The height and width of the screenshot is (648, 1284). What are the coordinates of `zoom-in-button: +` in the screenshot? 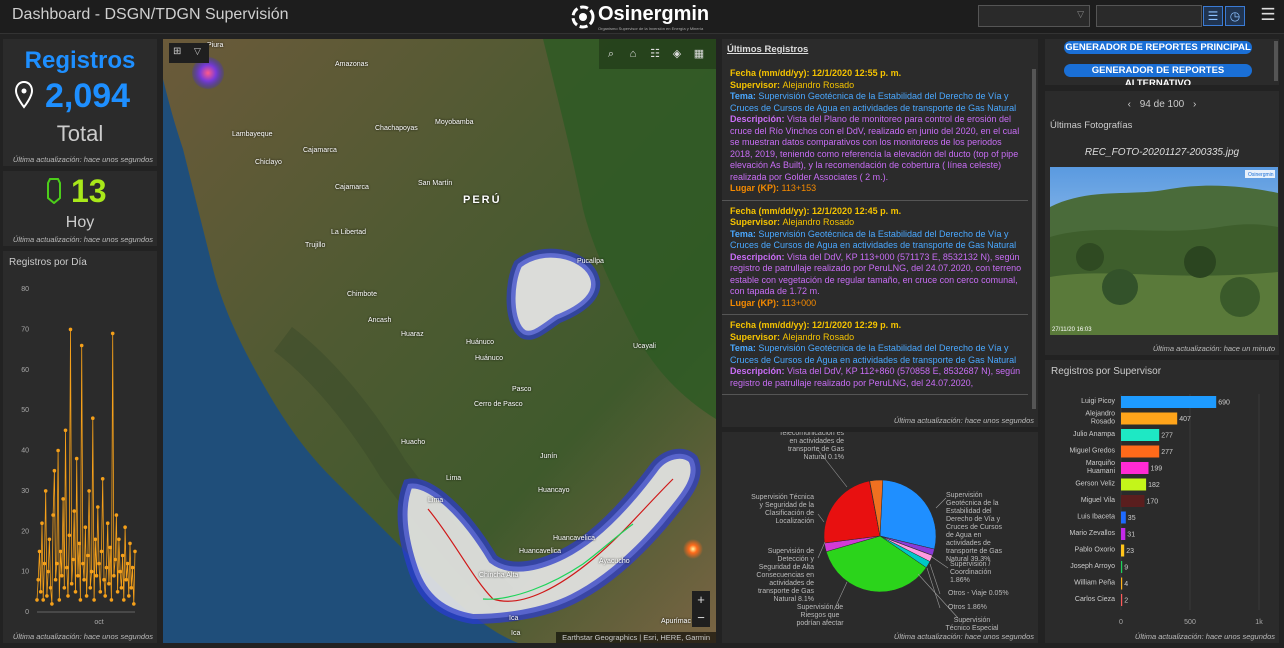 It's located at (701, 600).